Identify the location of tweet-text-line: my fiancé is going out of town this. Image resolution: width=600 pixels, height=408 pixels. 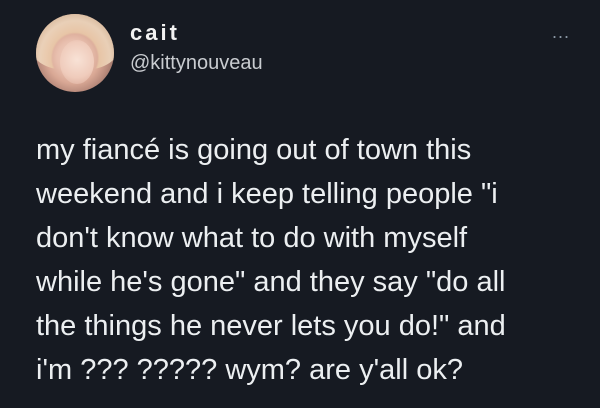
(254, 150).